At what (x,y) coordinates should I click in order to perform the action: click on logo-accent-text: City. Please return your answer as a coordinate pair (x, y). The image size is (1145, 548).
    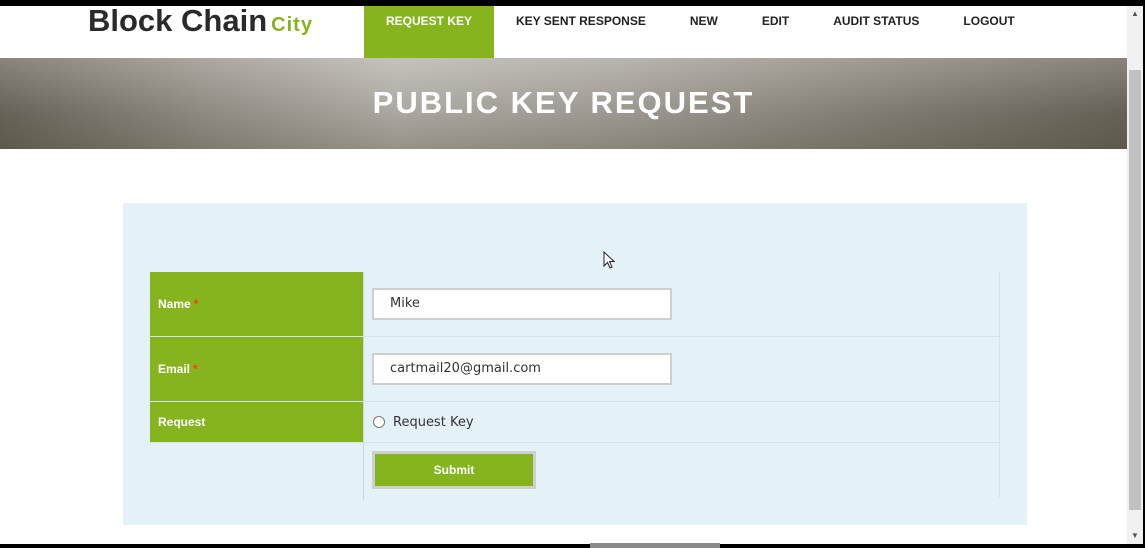
    Looking at the image, I should click on (292, 25).